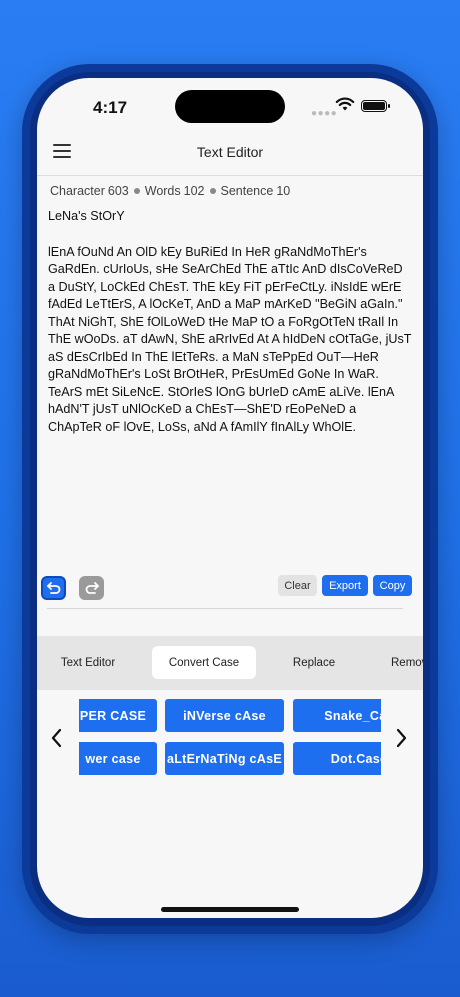  I want to click on character-label: Character, so click(77, 191).